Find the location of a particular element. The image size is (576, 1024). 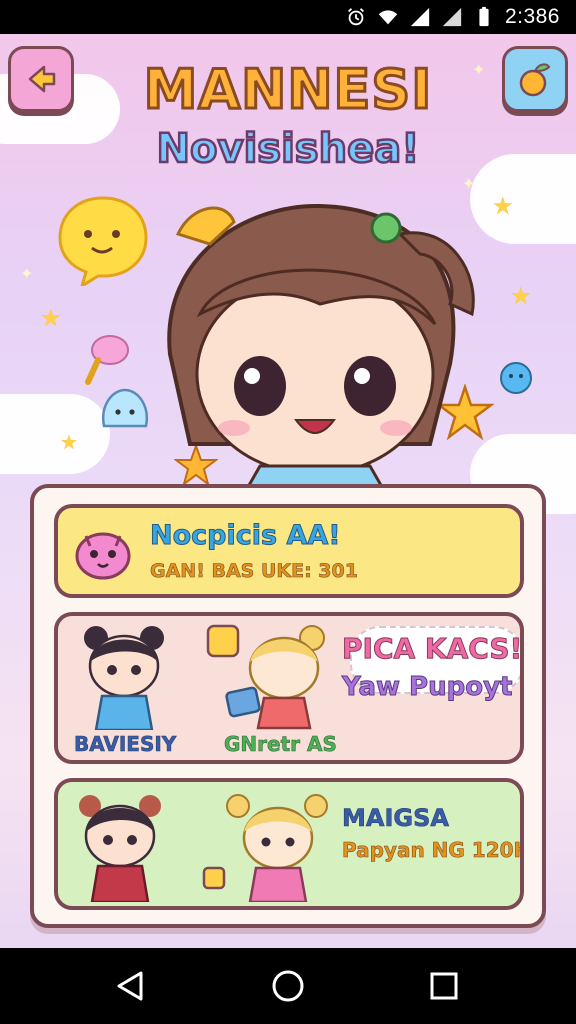

reward-card-2: PICA KACS! Yaw Pupoyt BAVIESIY GNretr AS is located at coordinates (289, 688).